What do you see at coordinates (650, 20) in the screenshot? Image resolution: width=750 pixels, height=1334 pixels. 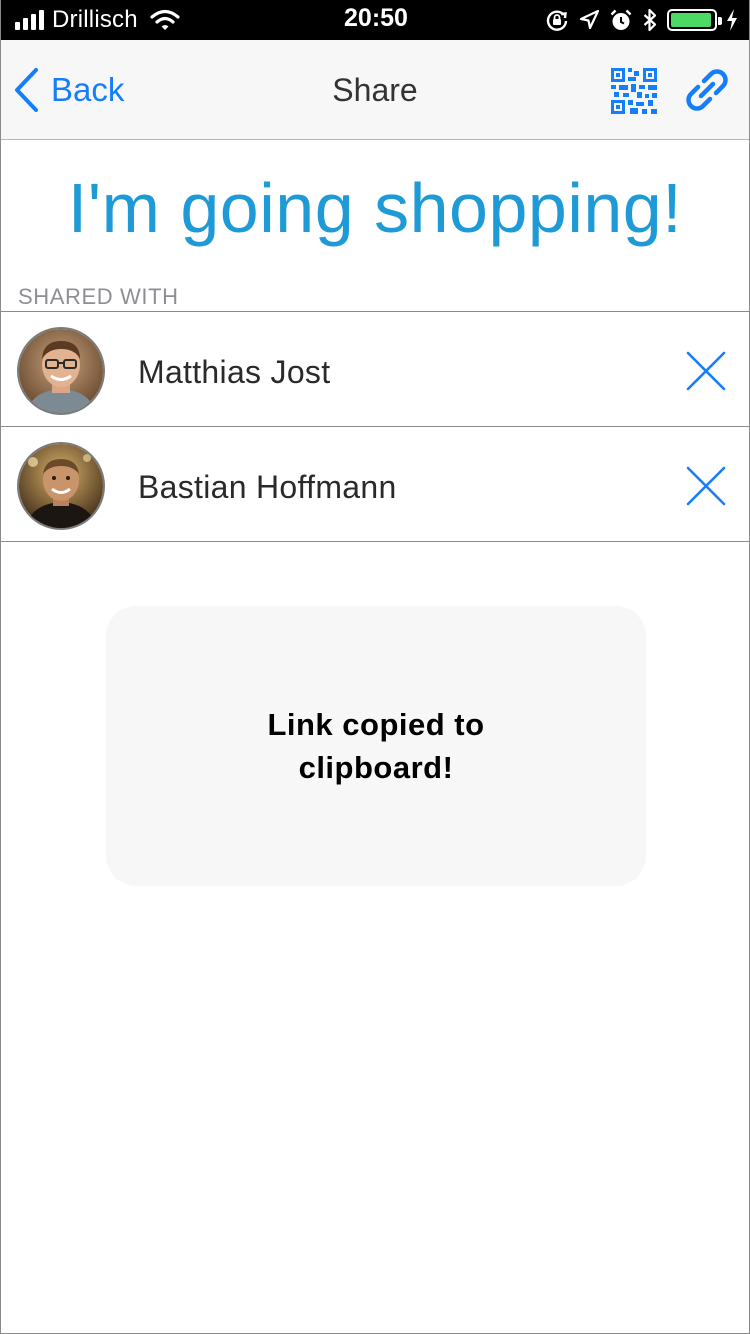 I see `bluetooth-icon` at bounding box center [650, 20].